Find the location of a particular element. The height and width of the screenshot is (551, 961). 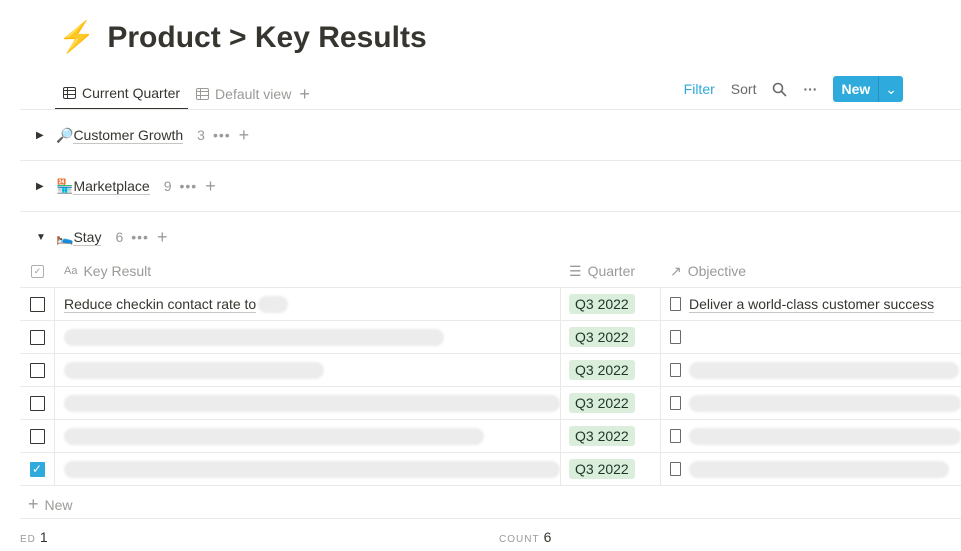

checkbox-column-icon: ✓ is located at coordinates (37, 271).